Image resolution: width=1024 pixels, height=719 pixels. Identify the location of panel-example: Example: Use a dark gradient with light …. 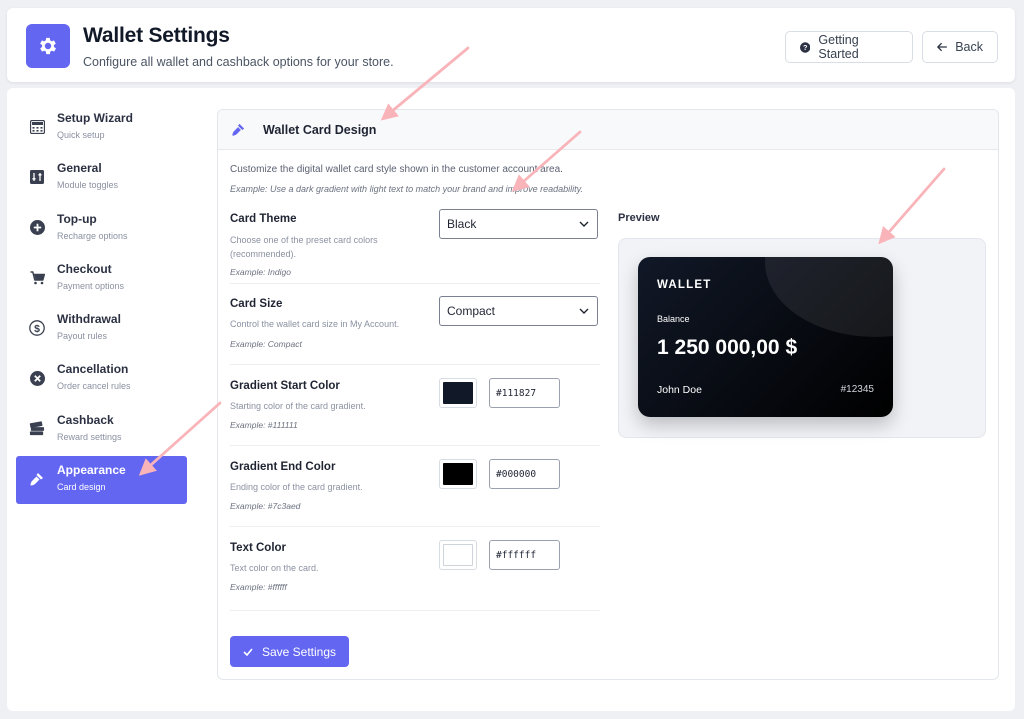
(407, 189).